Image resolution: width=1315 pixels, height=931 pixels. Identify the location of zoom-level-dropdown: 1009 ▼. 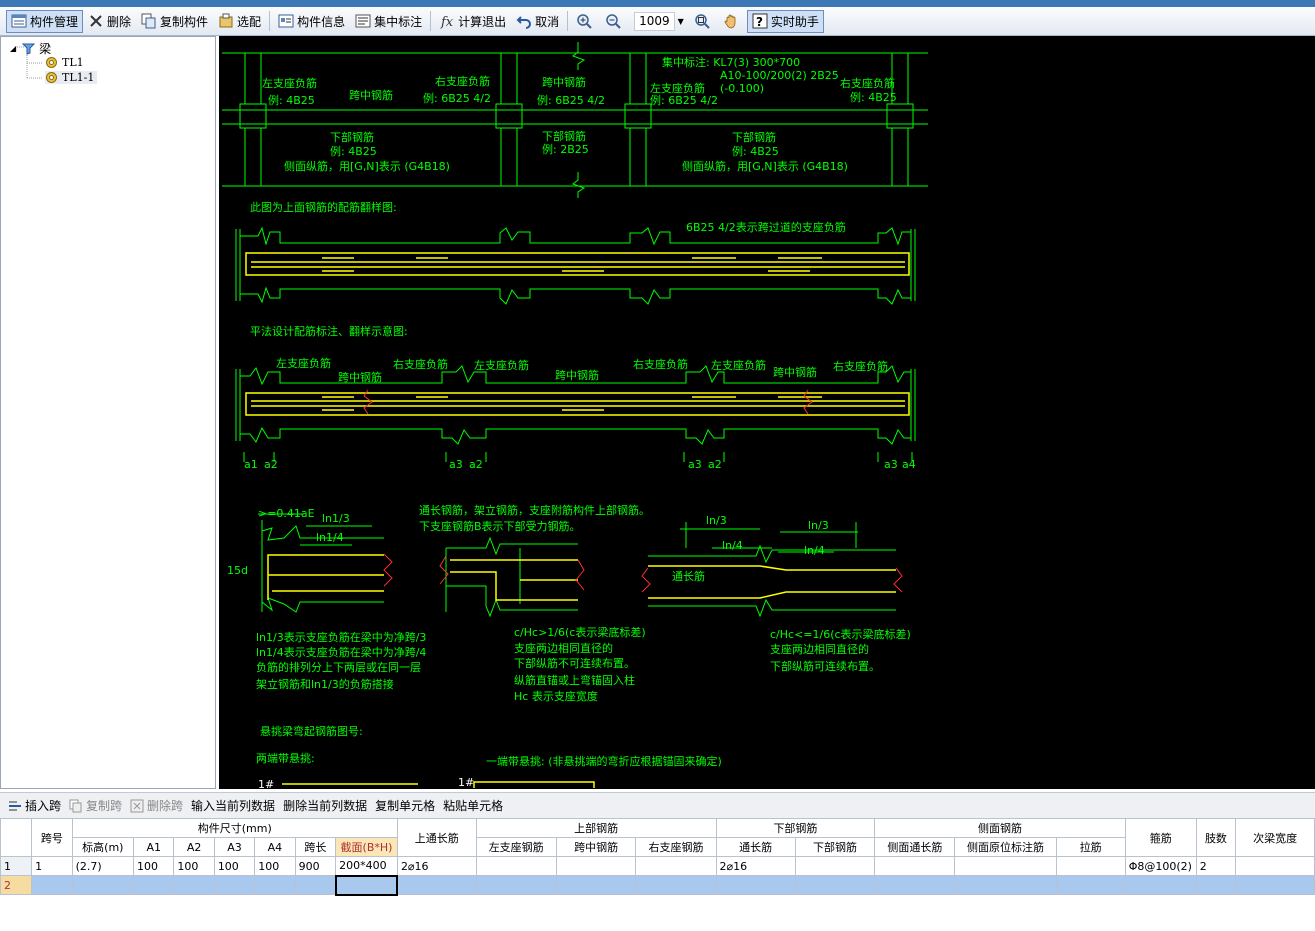
(659, 21).